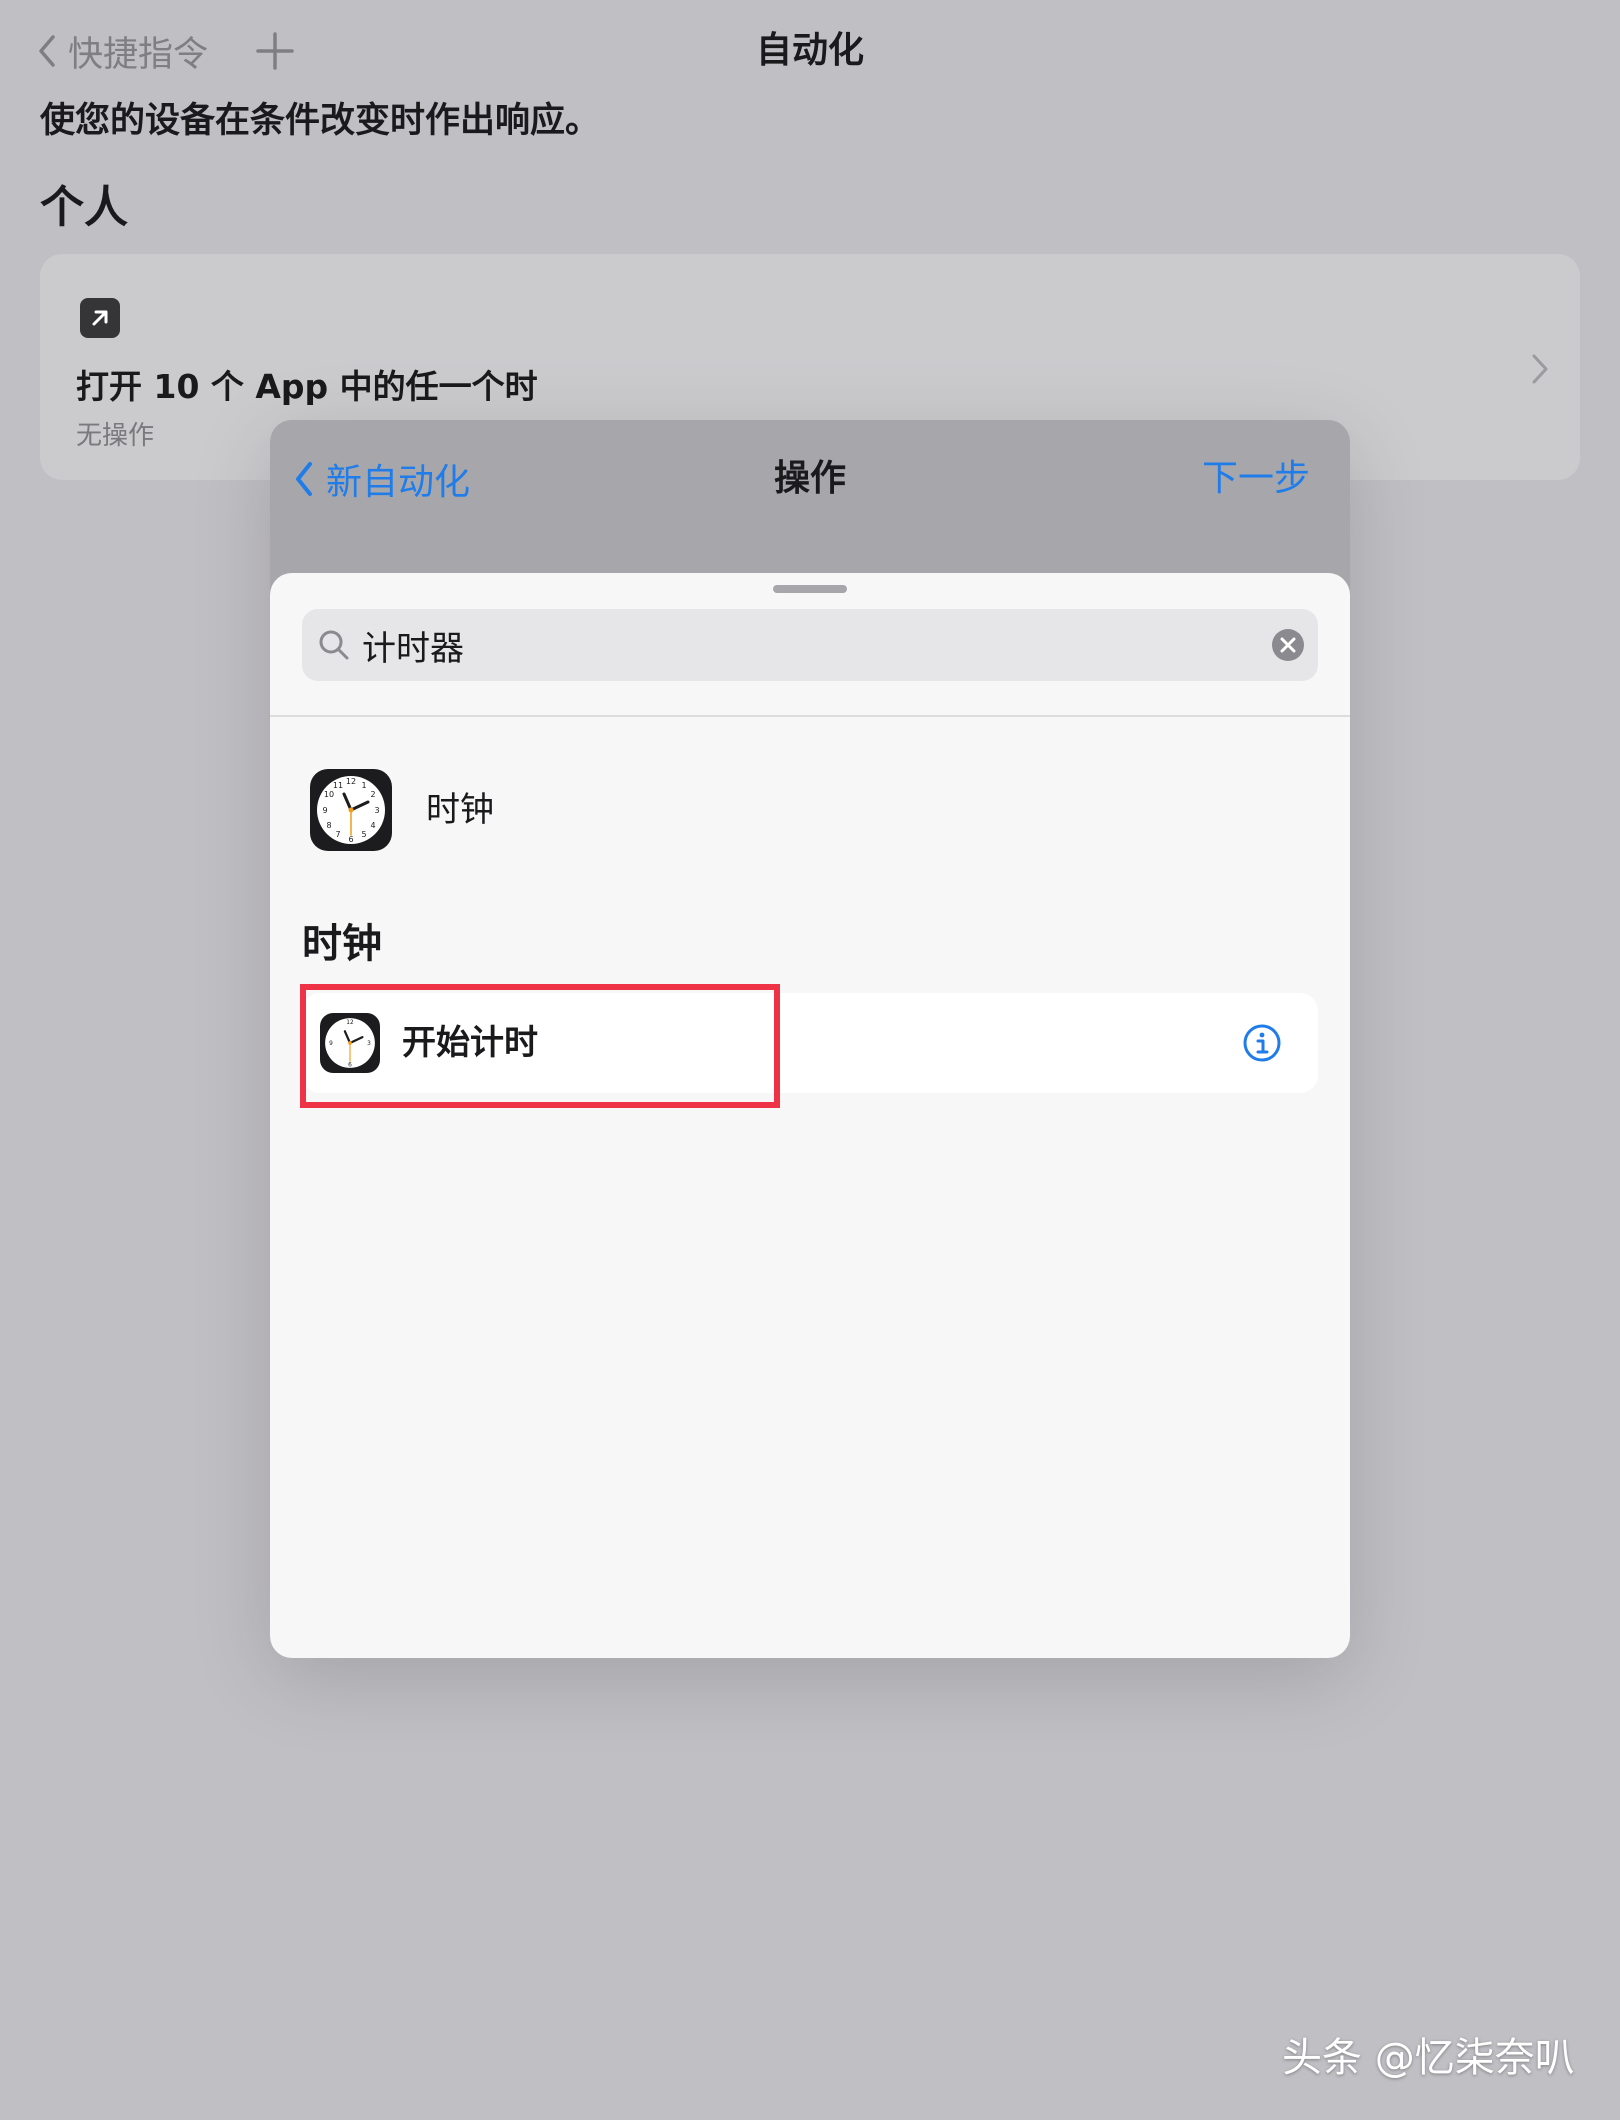  Describe the element at coordinates (1256, 479) in the screenshot. I see `next-button: 下一步` at that location.